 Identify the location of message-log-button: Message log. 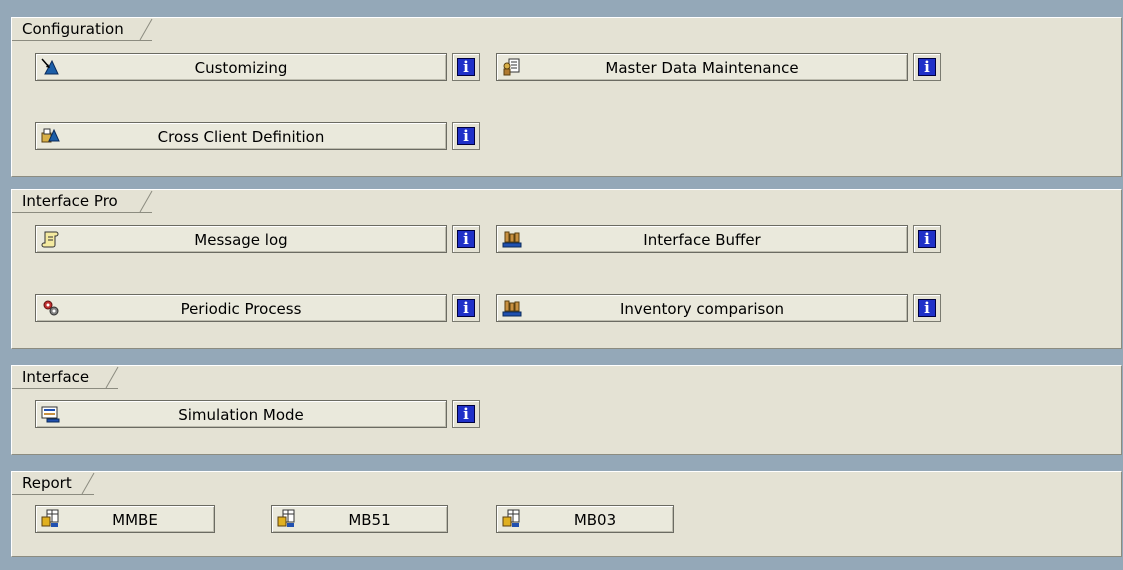
(241, 239).